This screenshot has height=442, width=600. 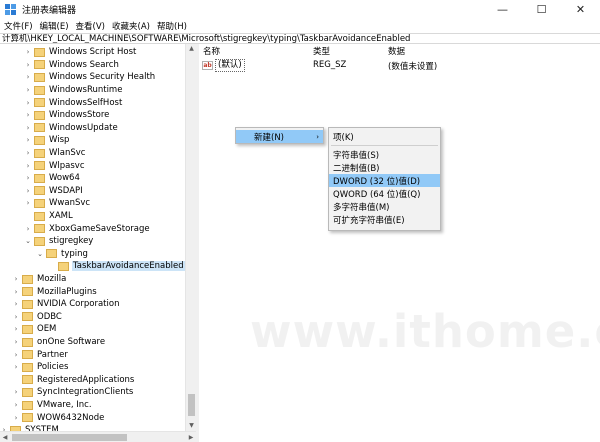 What do you see at coordinates (80, 52) in the screenshot?
I see `tree-node: › Windows Script Host` at bounding box center [80, 52].